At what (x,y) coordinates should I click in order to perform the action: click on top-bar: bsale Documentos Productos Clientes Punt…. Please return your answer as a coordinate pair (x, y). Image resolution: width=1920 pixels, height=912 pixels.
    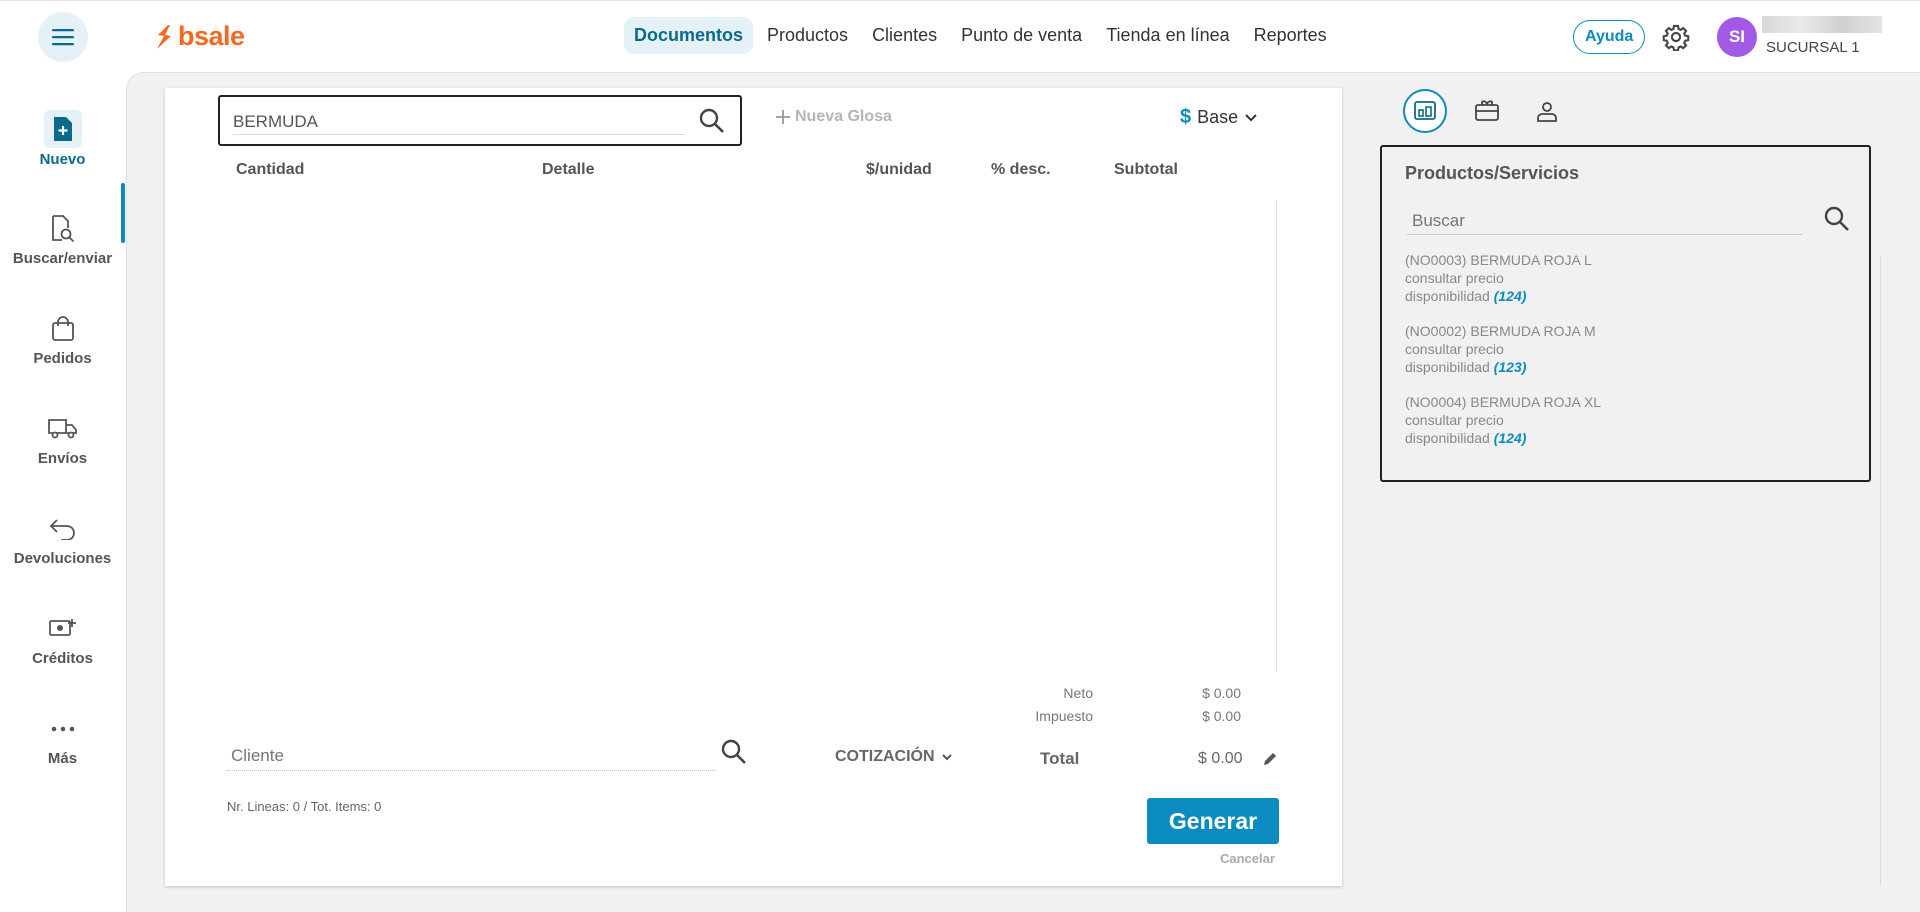
    Looking at the image, I should click on (960, 36).